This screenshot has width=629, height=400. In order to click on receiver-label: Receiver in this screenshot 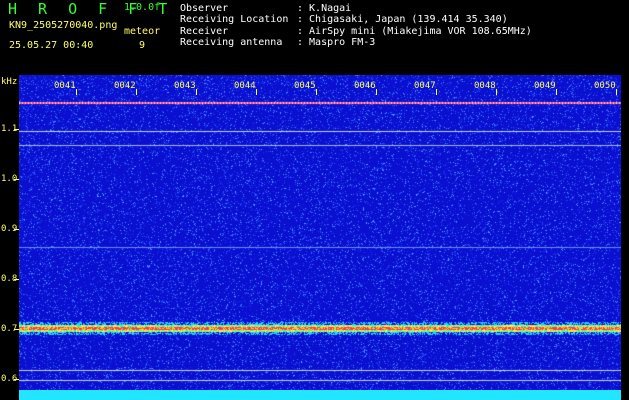, I will do `click(204, 31)`.